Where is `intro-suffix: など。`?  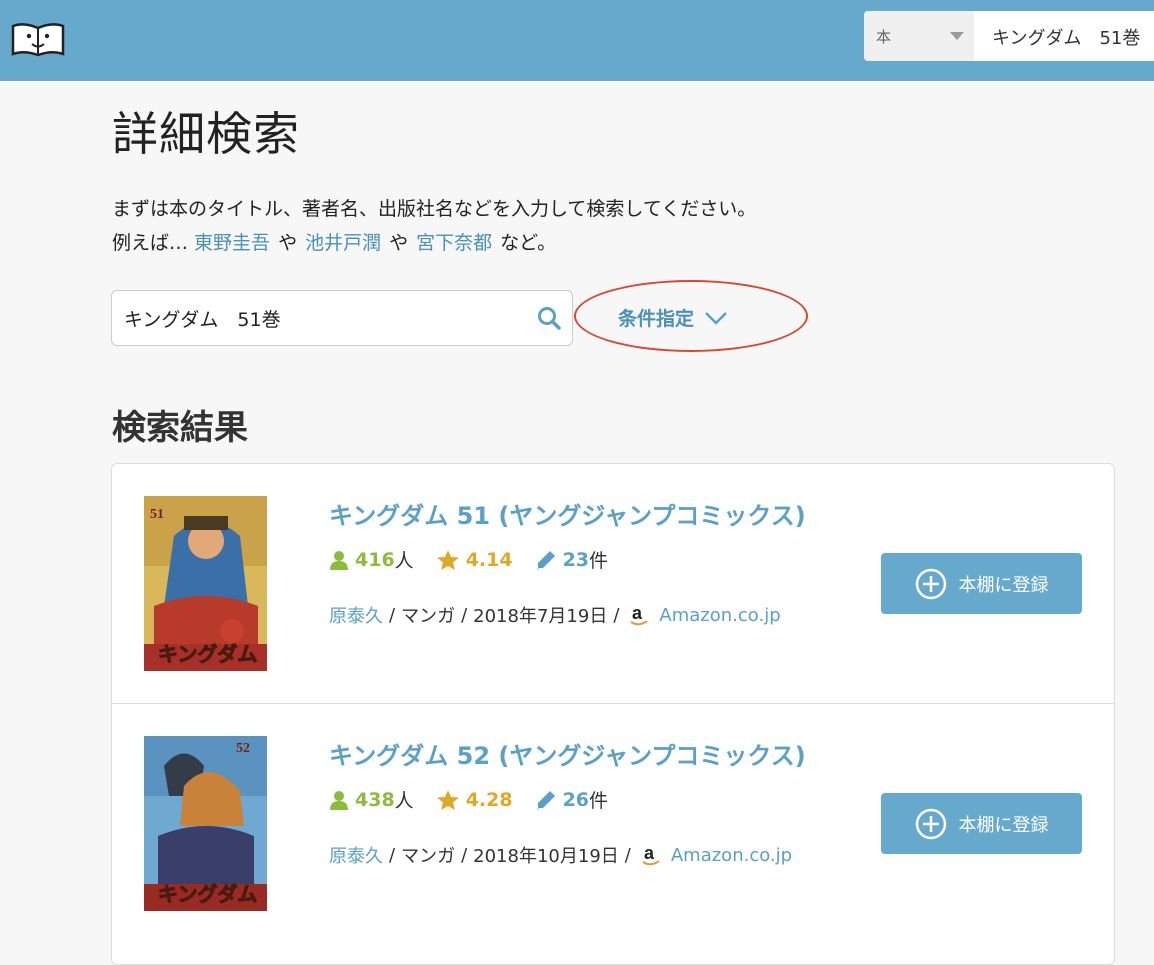 intro-suffix: など。 is located at coordinates (528, 243).